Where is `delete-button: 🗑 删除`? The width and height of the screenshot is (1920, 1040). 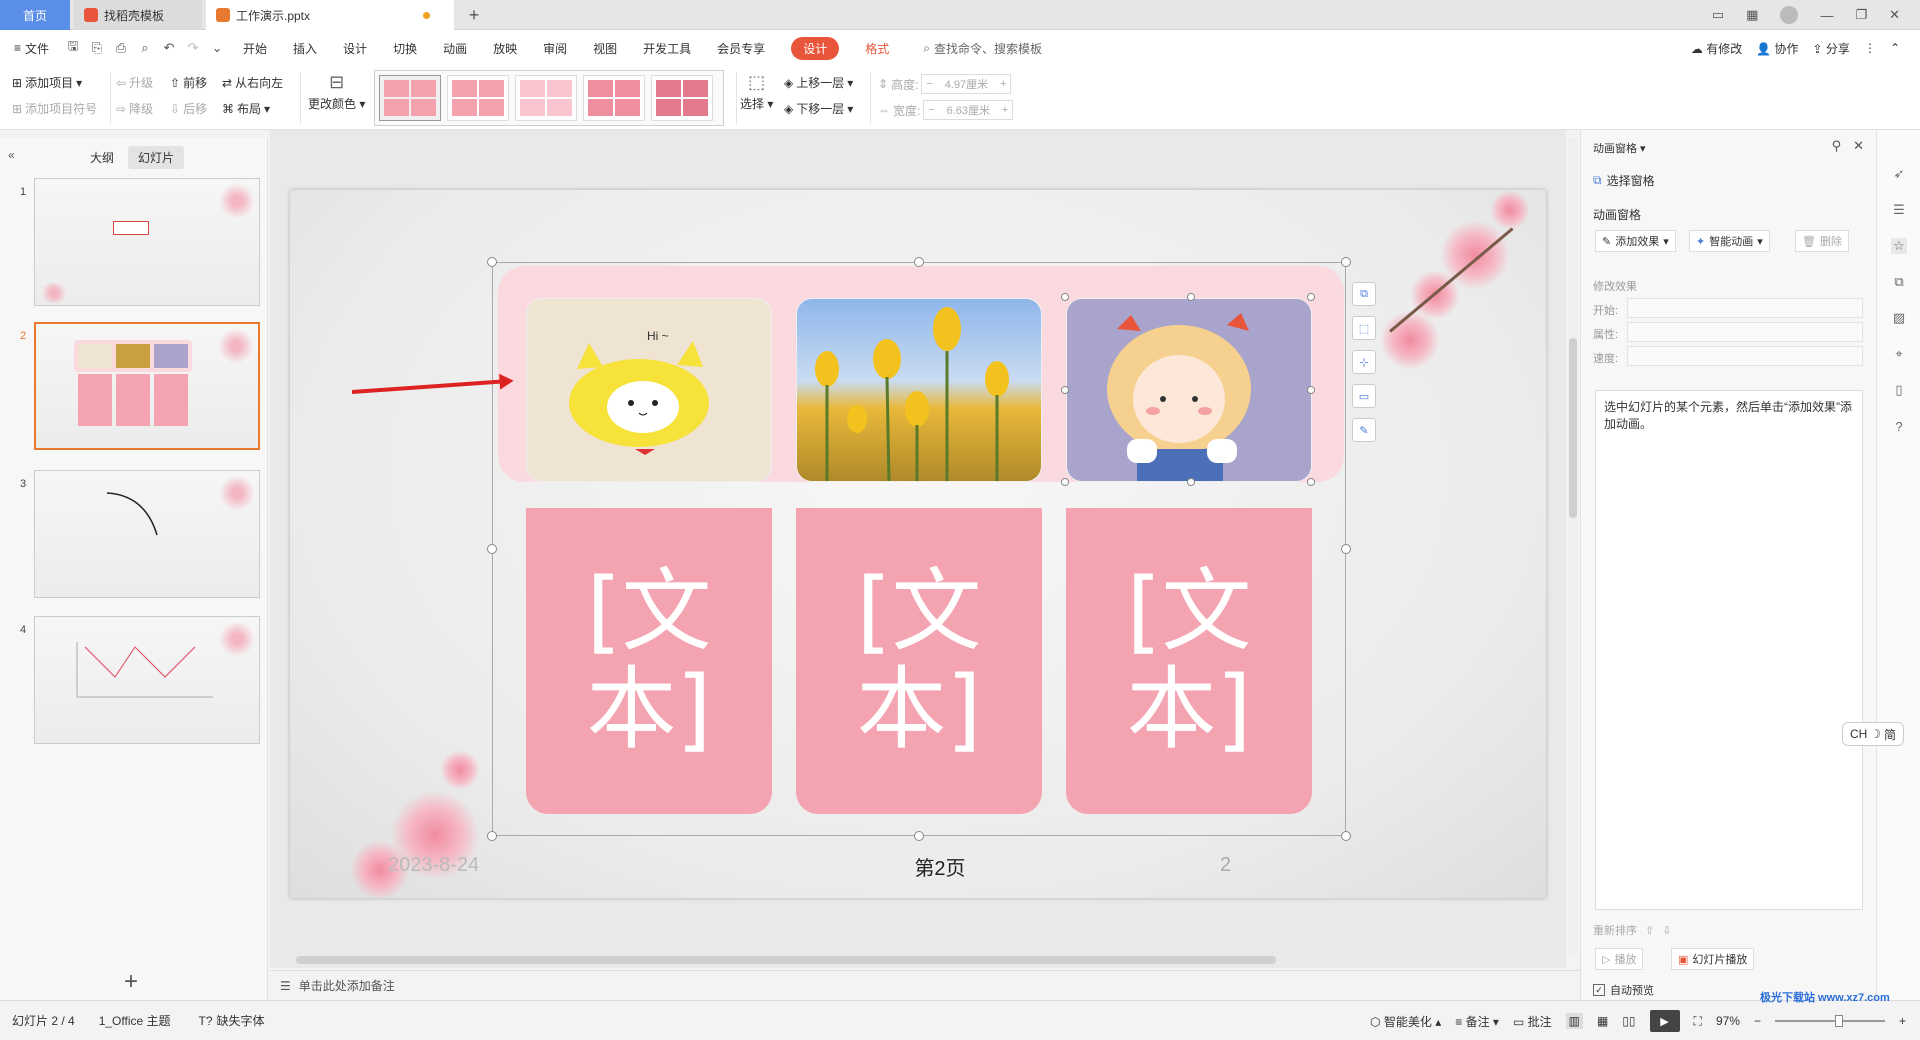 delete-button: 🗑 删除 is located at coordinates (1822, 241).